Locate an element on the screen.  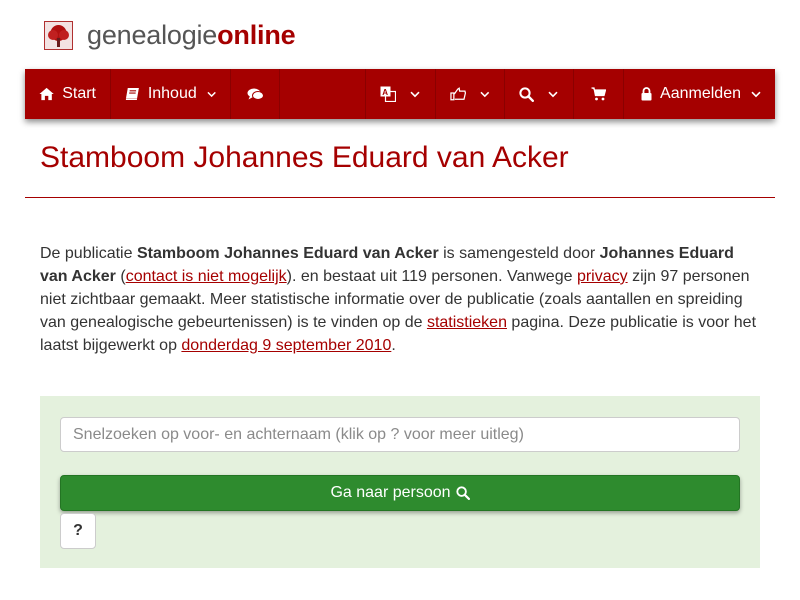
comments-icon is located at coordinates (255, 94).